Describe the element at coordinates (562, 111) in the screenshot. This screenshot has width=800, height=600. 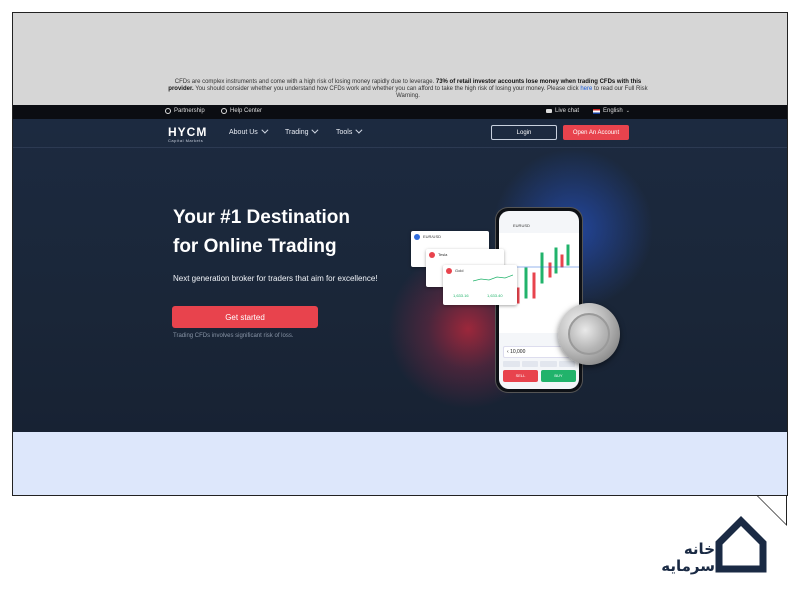
I see `live-chat-link: Live chat` at that location.